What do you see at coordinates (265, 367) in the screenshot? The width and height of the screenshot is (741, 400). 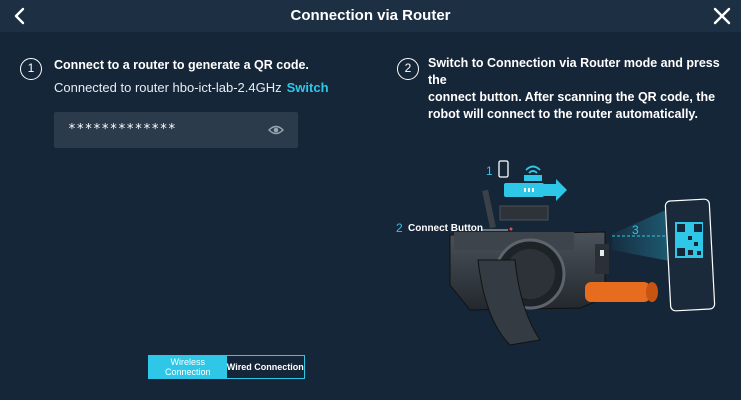 I see `wired-connection-tab: Wired Connection` at bounding box center [265, 367].